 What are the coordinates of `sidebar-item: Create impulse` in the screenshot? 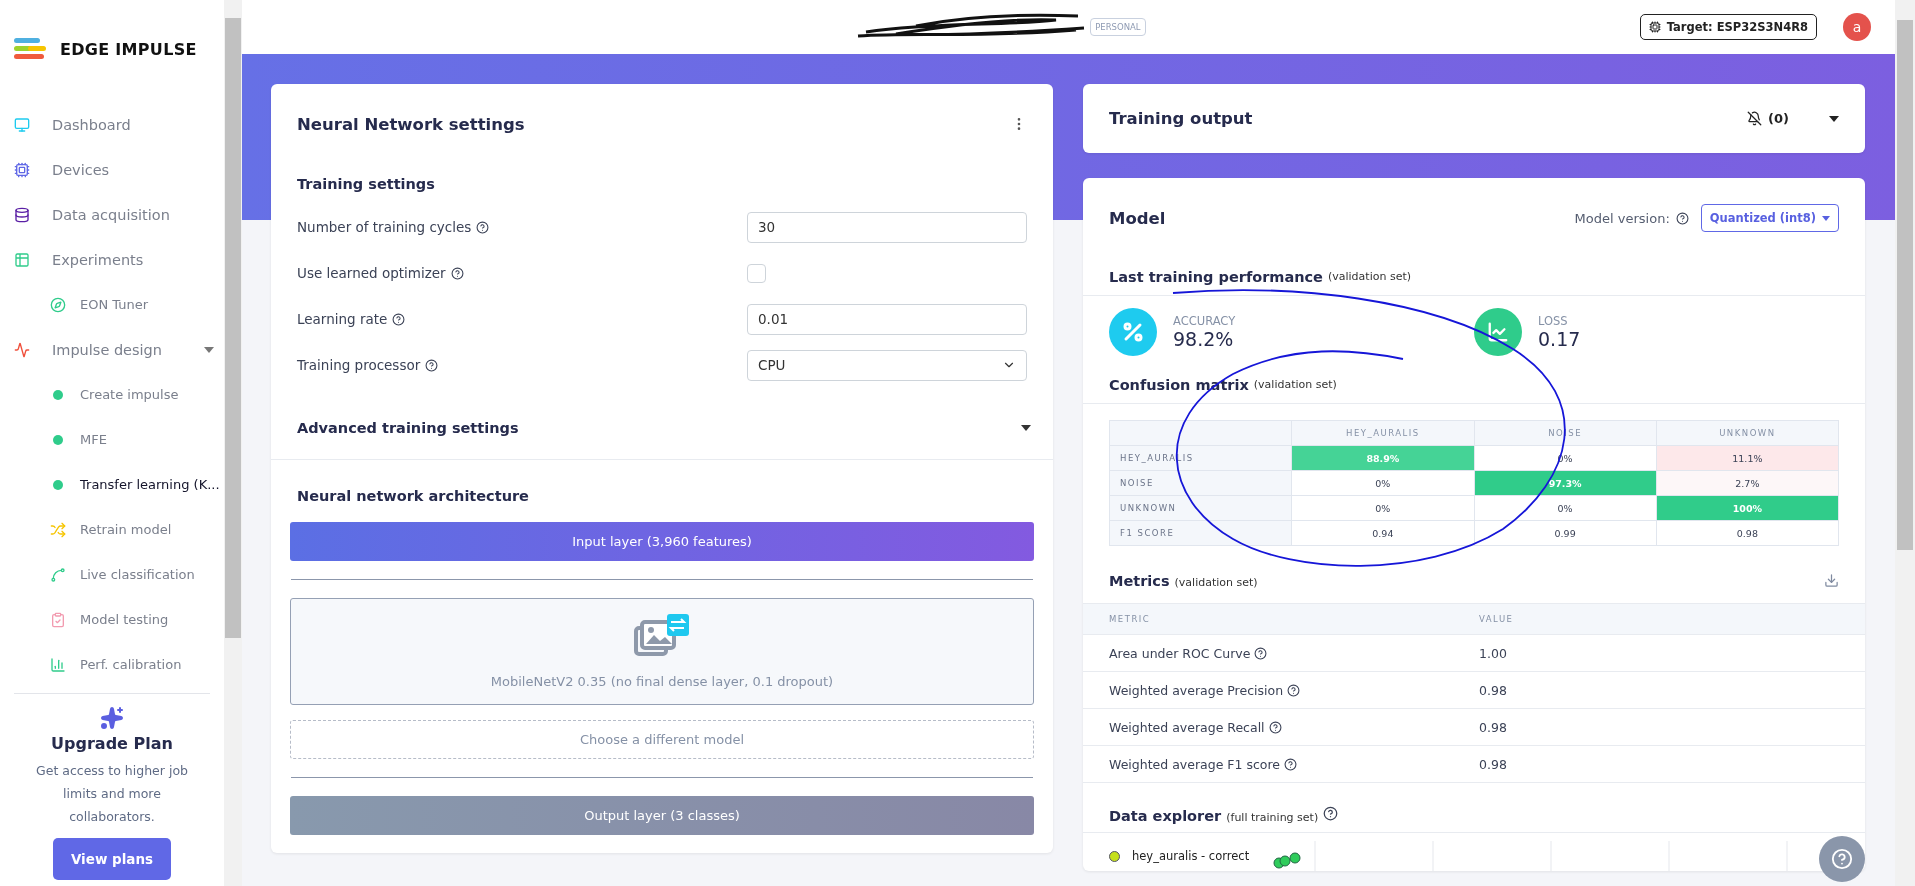 It's located at (112, 394).